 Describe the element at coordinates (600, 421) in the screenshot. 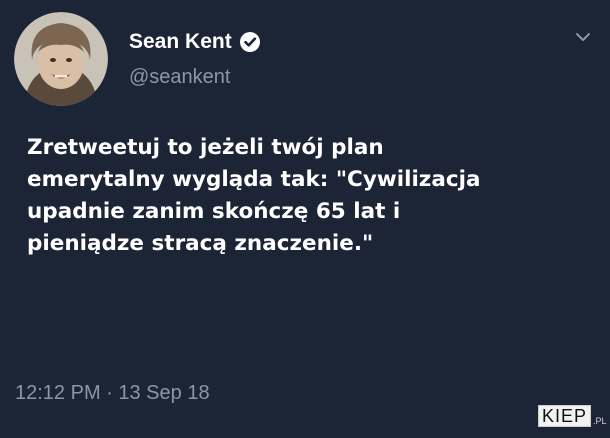

I see `watermark-suffix: .PL` at that location.